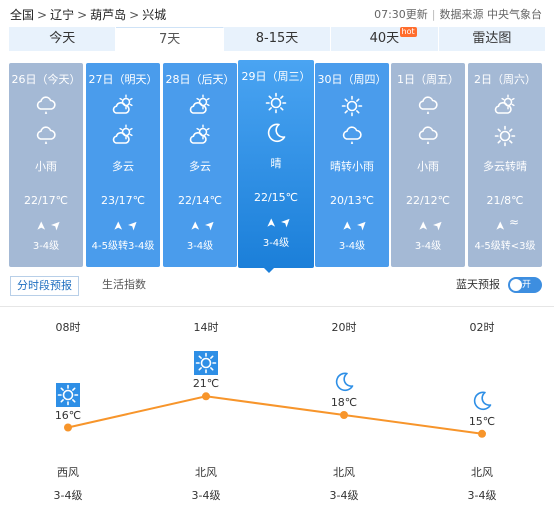 This screenshot has width=554, height=522. Describe the element at coordinates (200, 79) in the screenshot. I see `day-date: 28日（后天）` at that location.